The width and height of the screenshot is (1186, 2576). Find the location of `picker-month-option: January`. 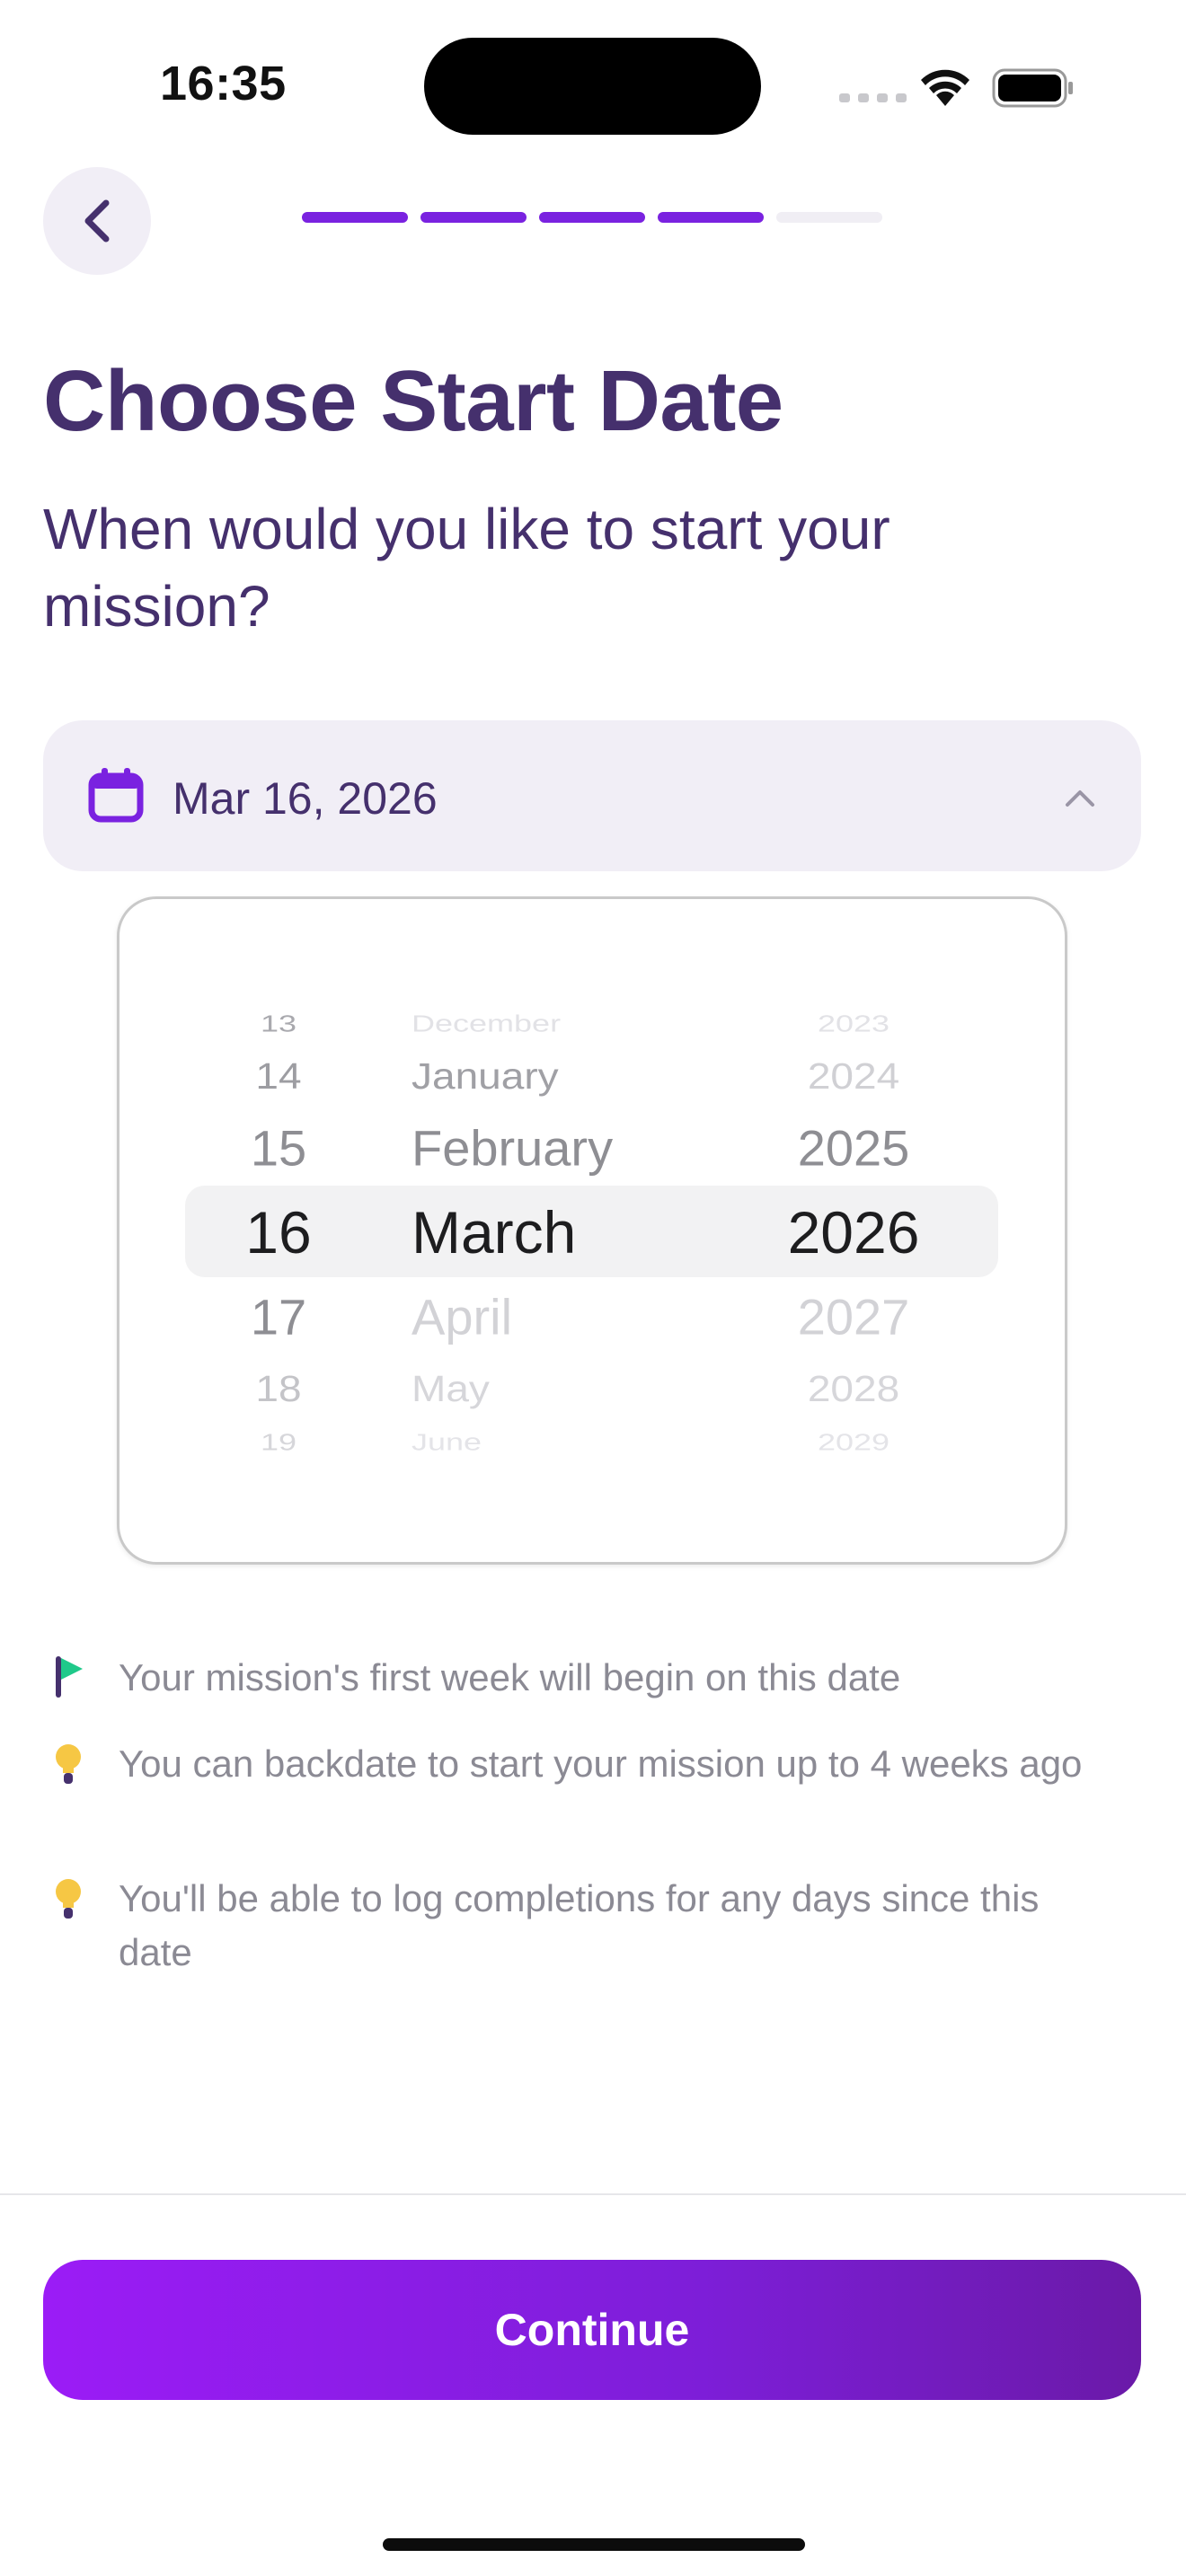

picker-month-option: January is located at coordinates (485, 1076).